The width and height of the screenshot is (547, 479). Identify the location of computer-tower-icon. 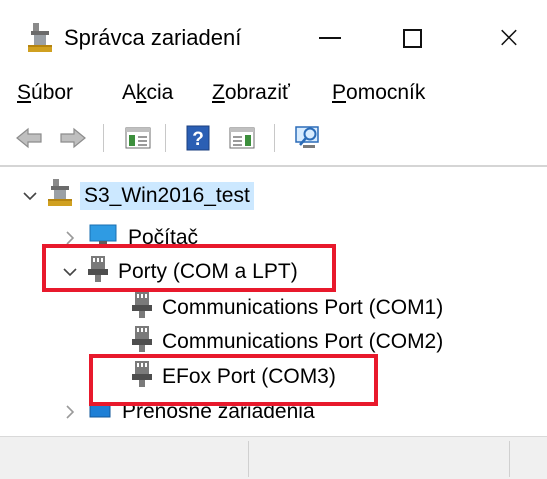
(60, 196).